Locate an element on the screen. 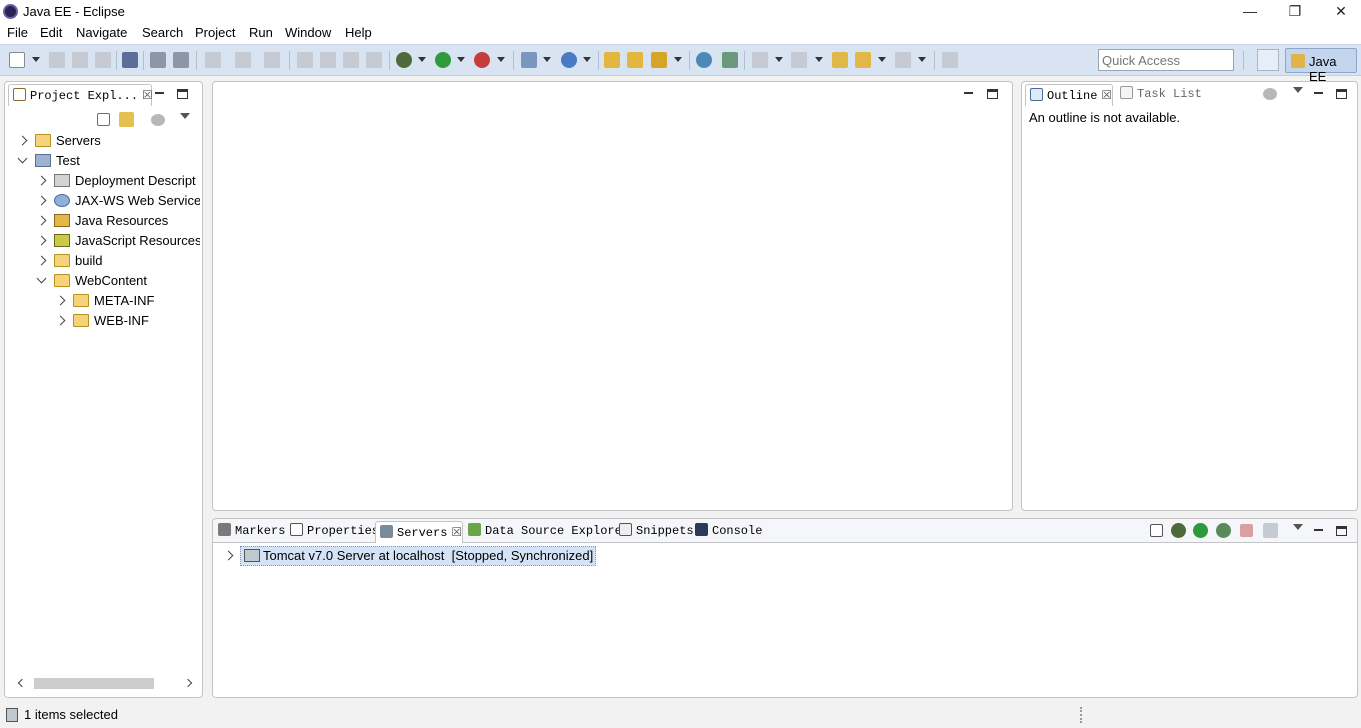  link-with-editor-icon is located at coordinates (126, 119).